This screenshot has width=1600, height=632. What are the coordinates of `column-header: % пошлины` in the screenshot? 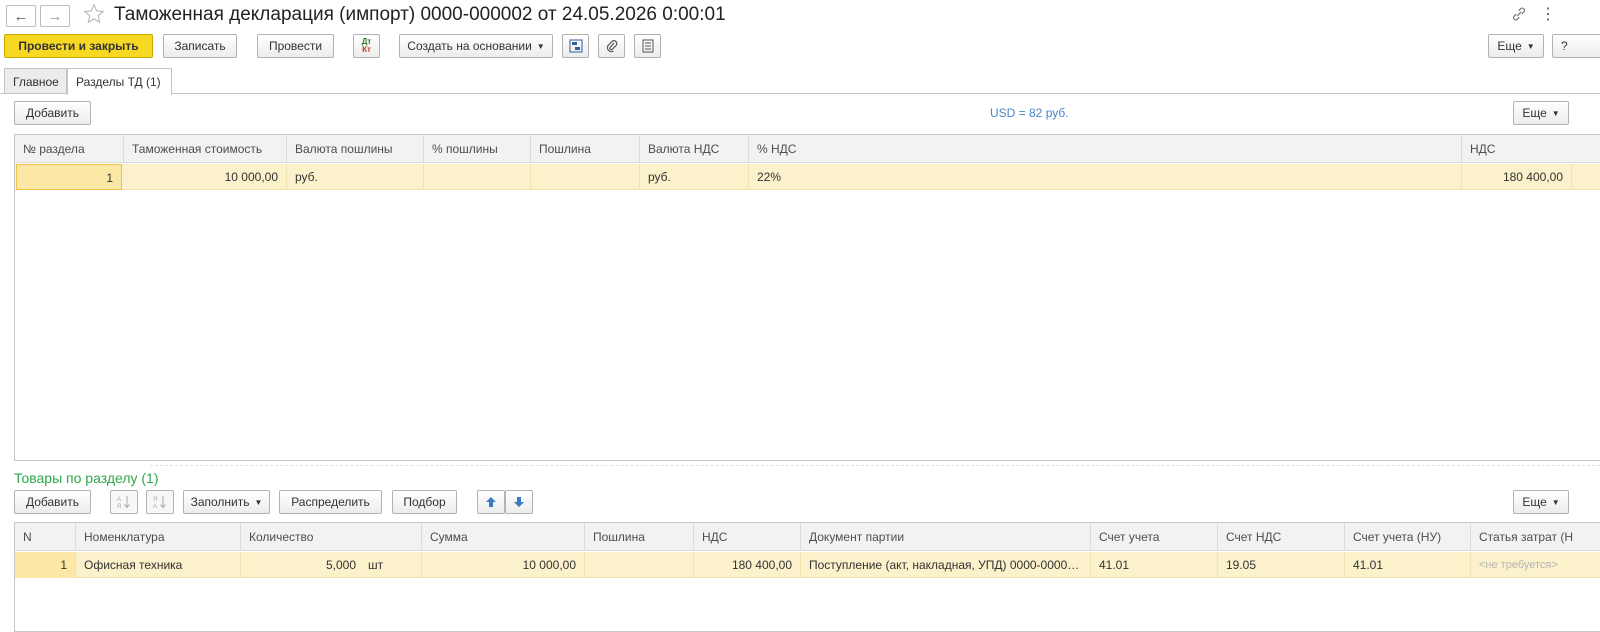 It's located at (477, 149).